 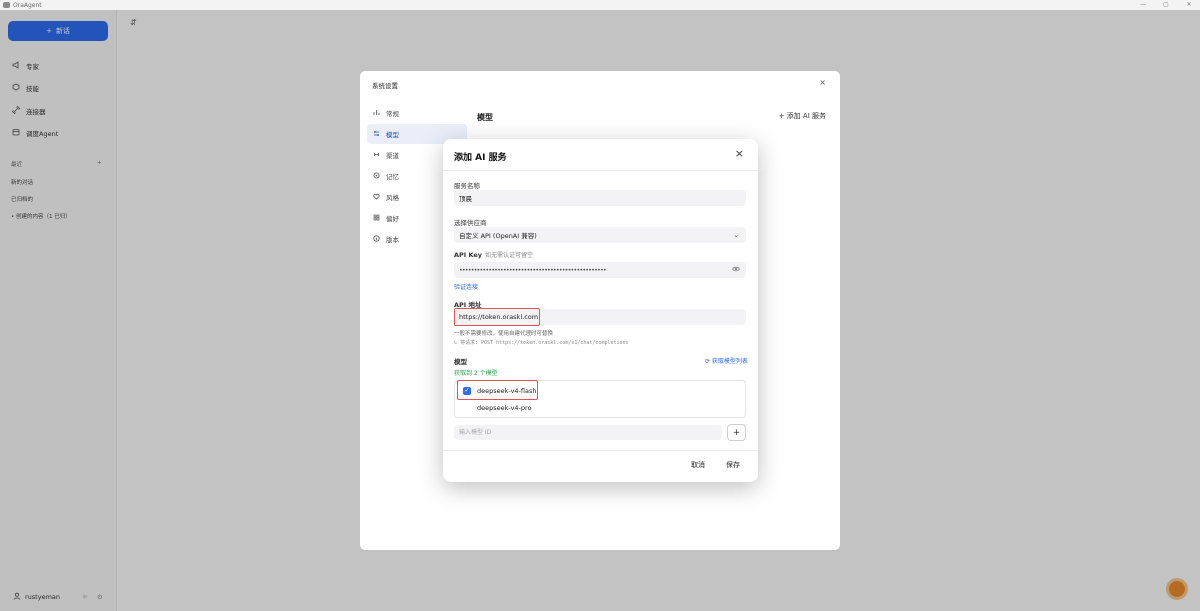 I want to click on model-name: deepseek-v4-pro, so click(x=504, y=408).